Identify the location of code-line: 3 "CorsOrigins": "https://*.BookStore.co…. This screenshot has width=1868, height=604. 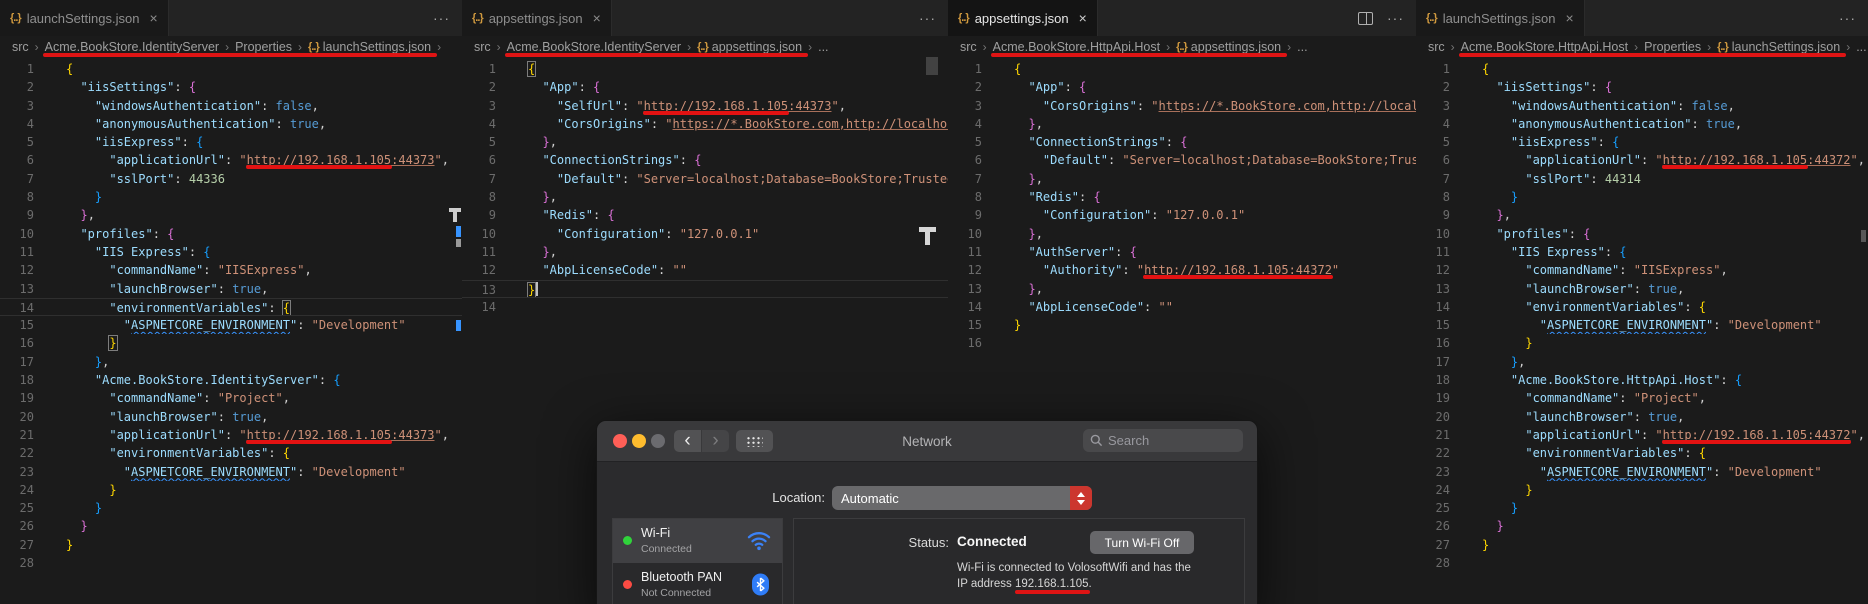
(1182, 106).